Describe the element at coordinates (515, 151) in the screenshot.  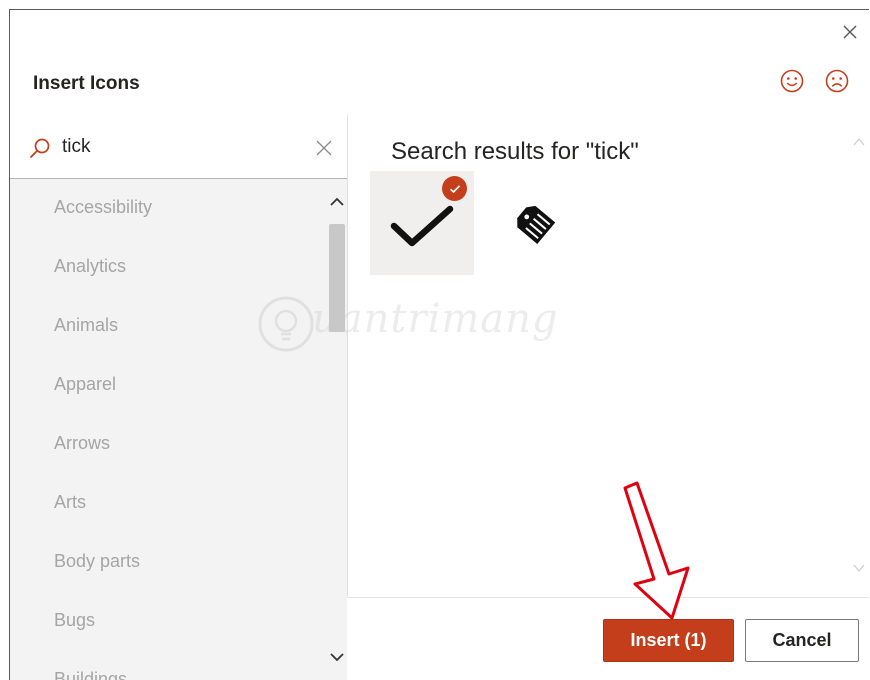
I see `results-heading: Search results for "tick"` at that location.